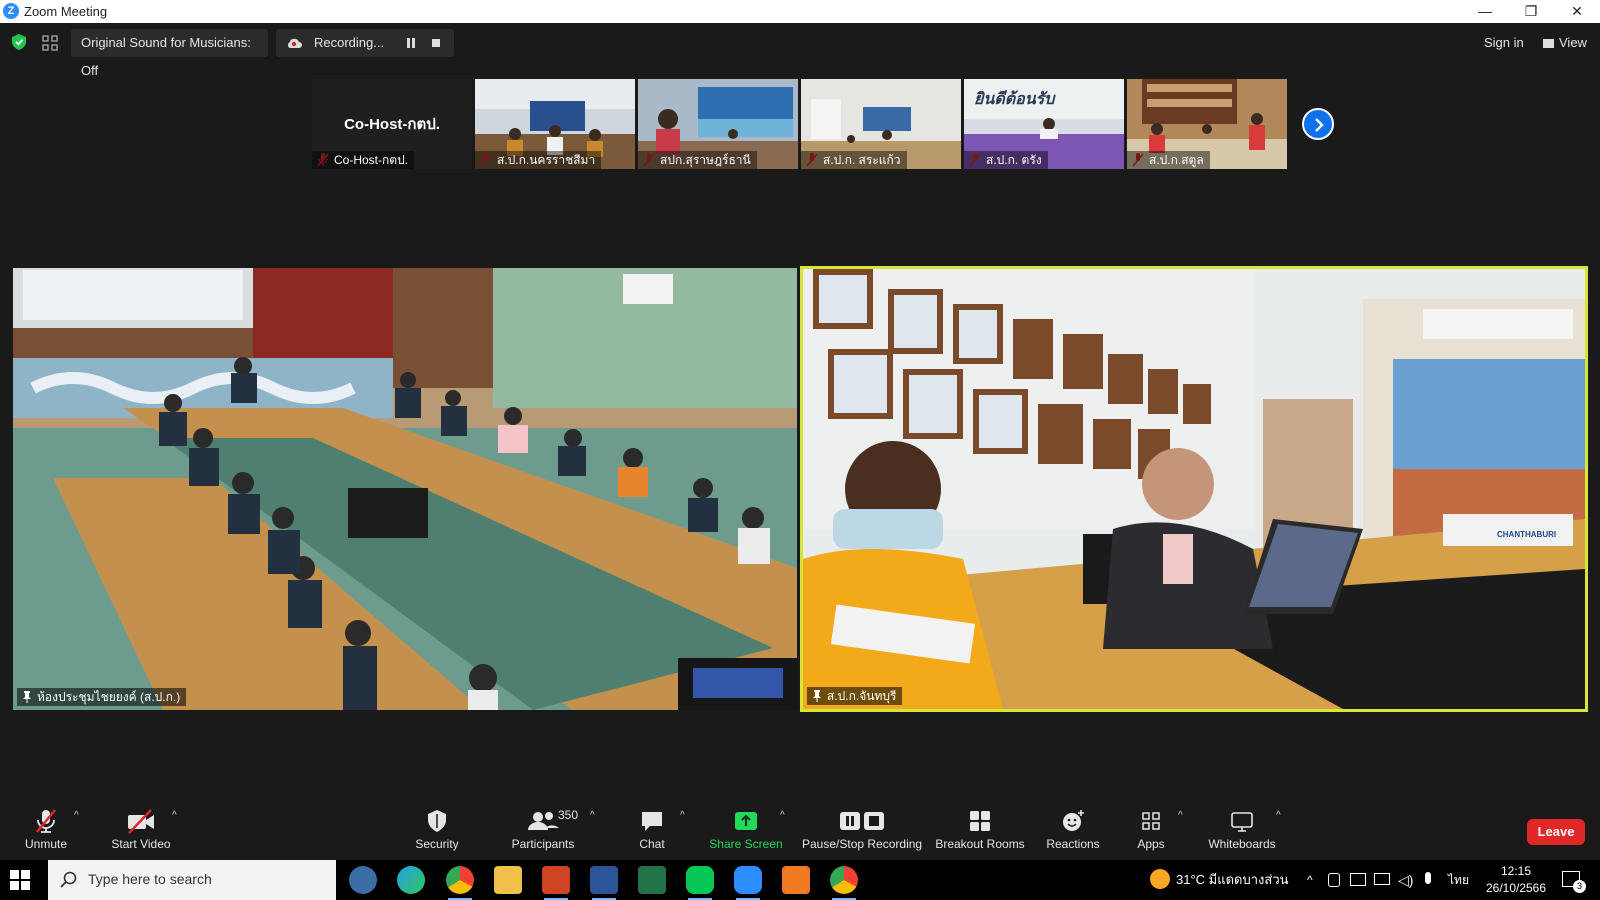 The width and height of the screenshot is (1600, 900). I want to click on start-video-label: Start Video, so click(141, 844).